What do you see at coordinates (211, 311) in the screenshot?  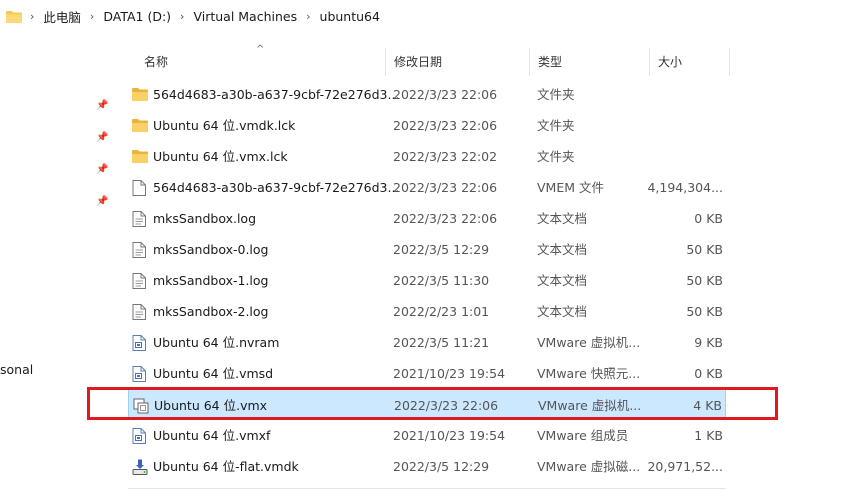 I see `file-name: mksSandbox-2.log` at bounding box center [211, 311].